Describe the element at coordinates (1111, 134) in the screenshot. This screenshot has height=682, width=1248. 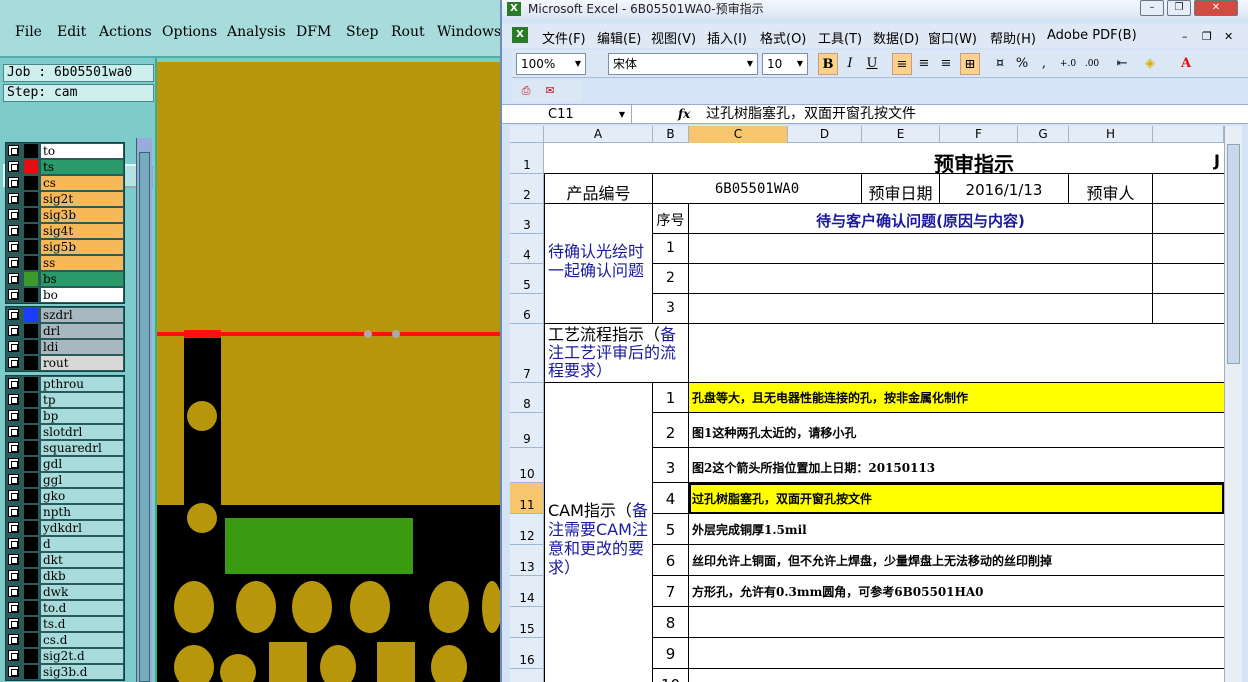
I see `column-header: H` at that location.